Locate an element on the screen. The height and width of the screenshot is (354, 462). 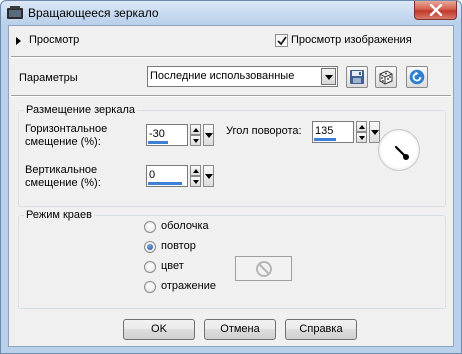
v-offset-slider-bar is located at coordinates (165, 183).